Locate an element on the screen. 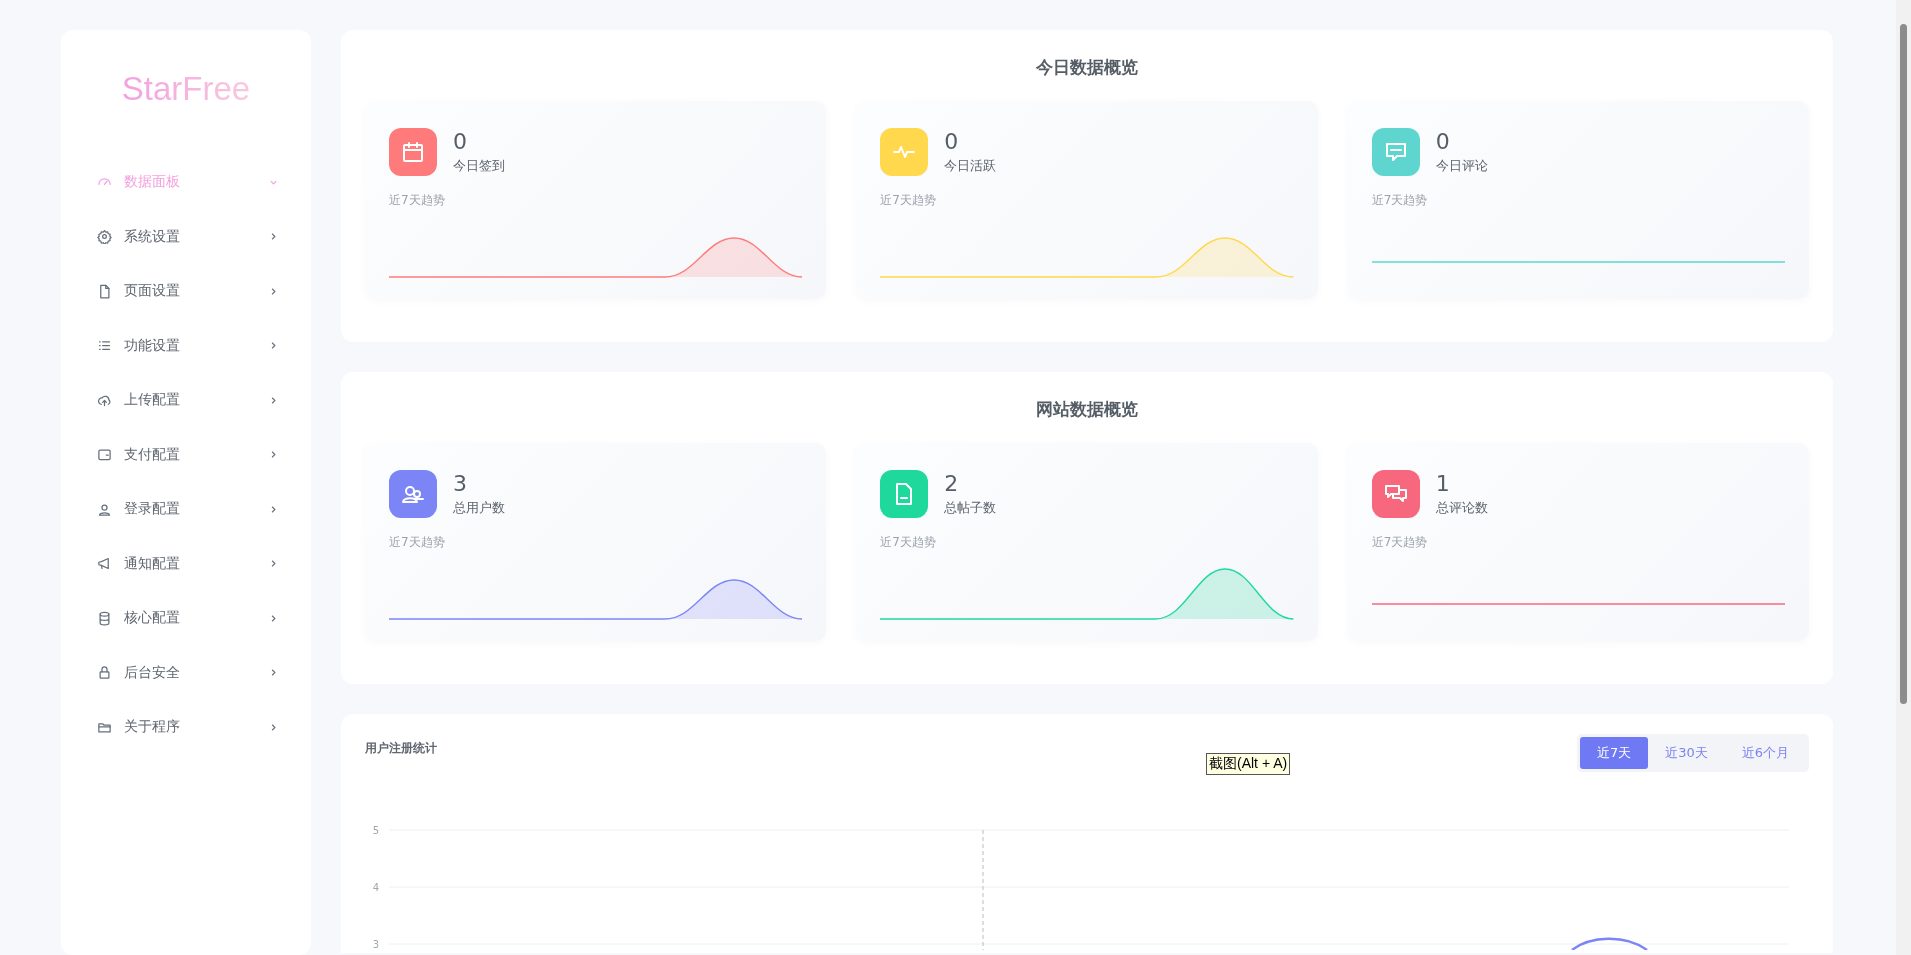 This screenshot has width=1911, height=955. sidebar-label: 后台安全 is located at coordinates (152, 672).